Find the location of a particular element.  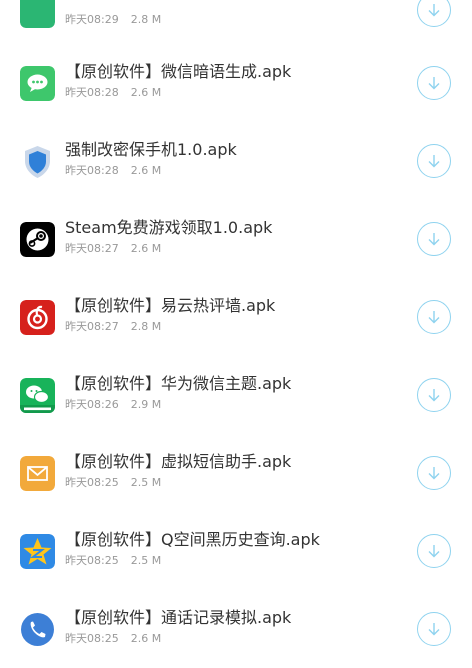

file-name: 【原创软件】虚拟短信助手.apk is located at coordinates (178, 461).